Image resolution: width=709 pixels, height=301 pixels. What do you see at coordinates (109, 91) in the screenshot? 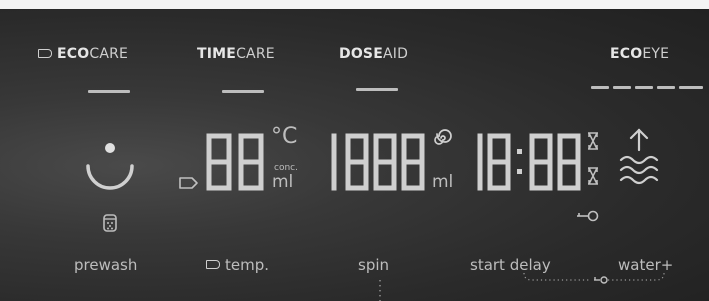
I see `ecocare-indicator` at bounding box center [109, 91].